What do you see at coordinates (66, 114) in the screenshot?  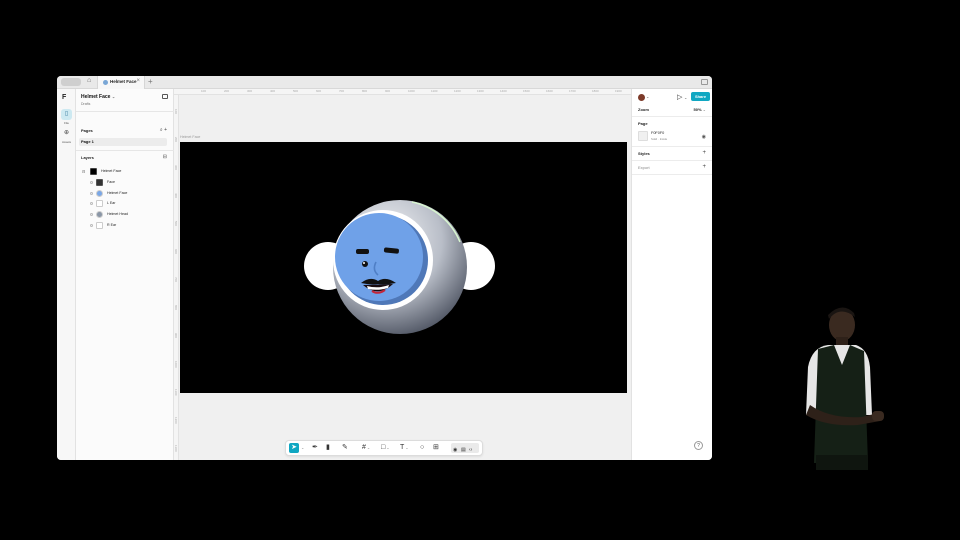 I see `file-icon: ▯` at bounding box center [66, 114].